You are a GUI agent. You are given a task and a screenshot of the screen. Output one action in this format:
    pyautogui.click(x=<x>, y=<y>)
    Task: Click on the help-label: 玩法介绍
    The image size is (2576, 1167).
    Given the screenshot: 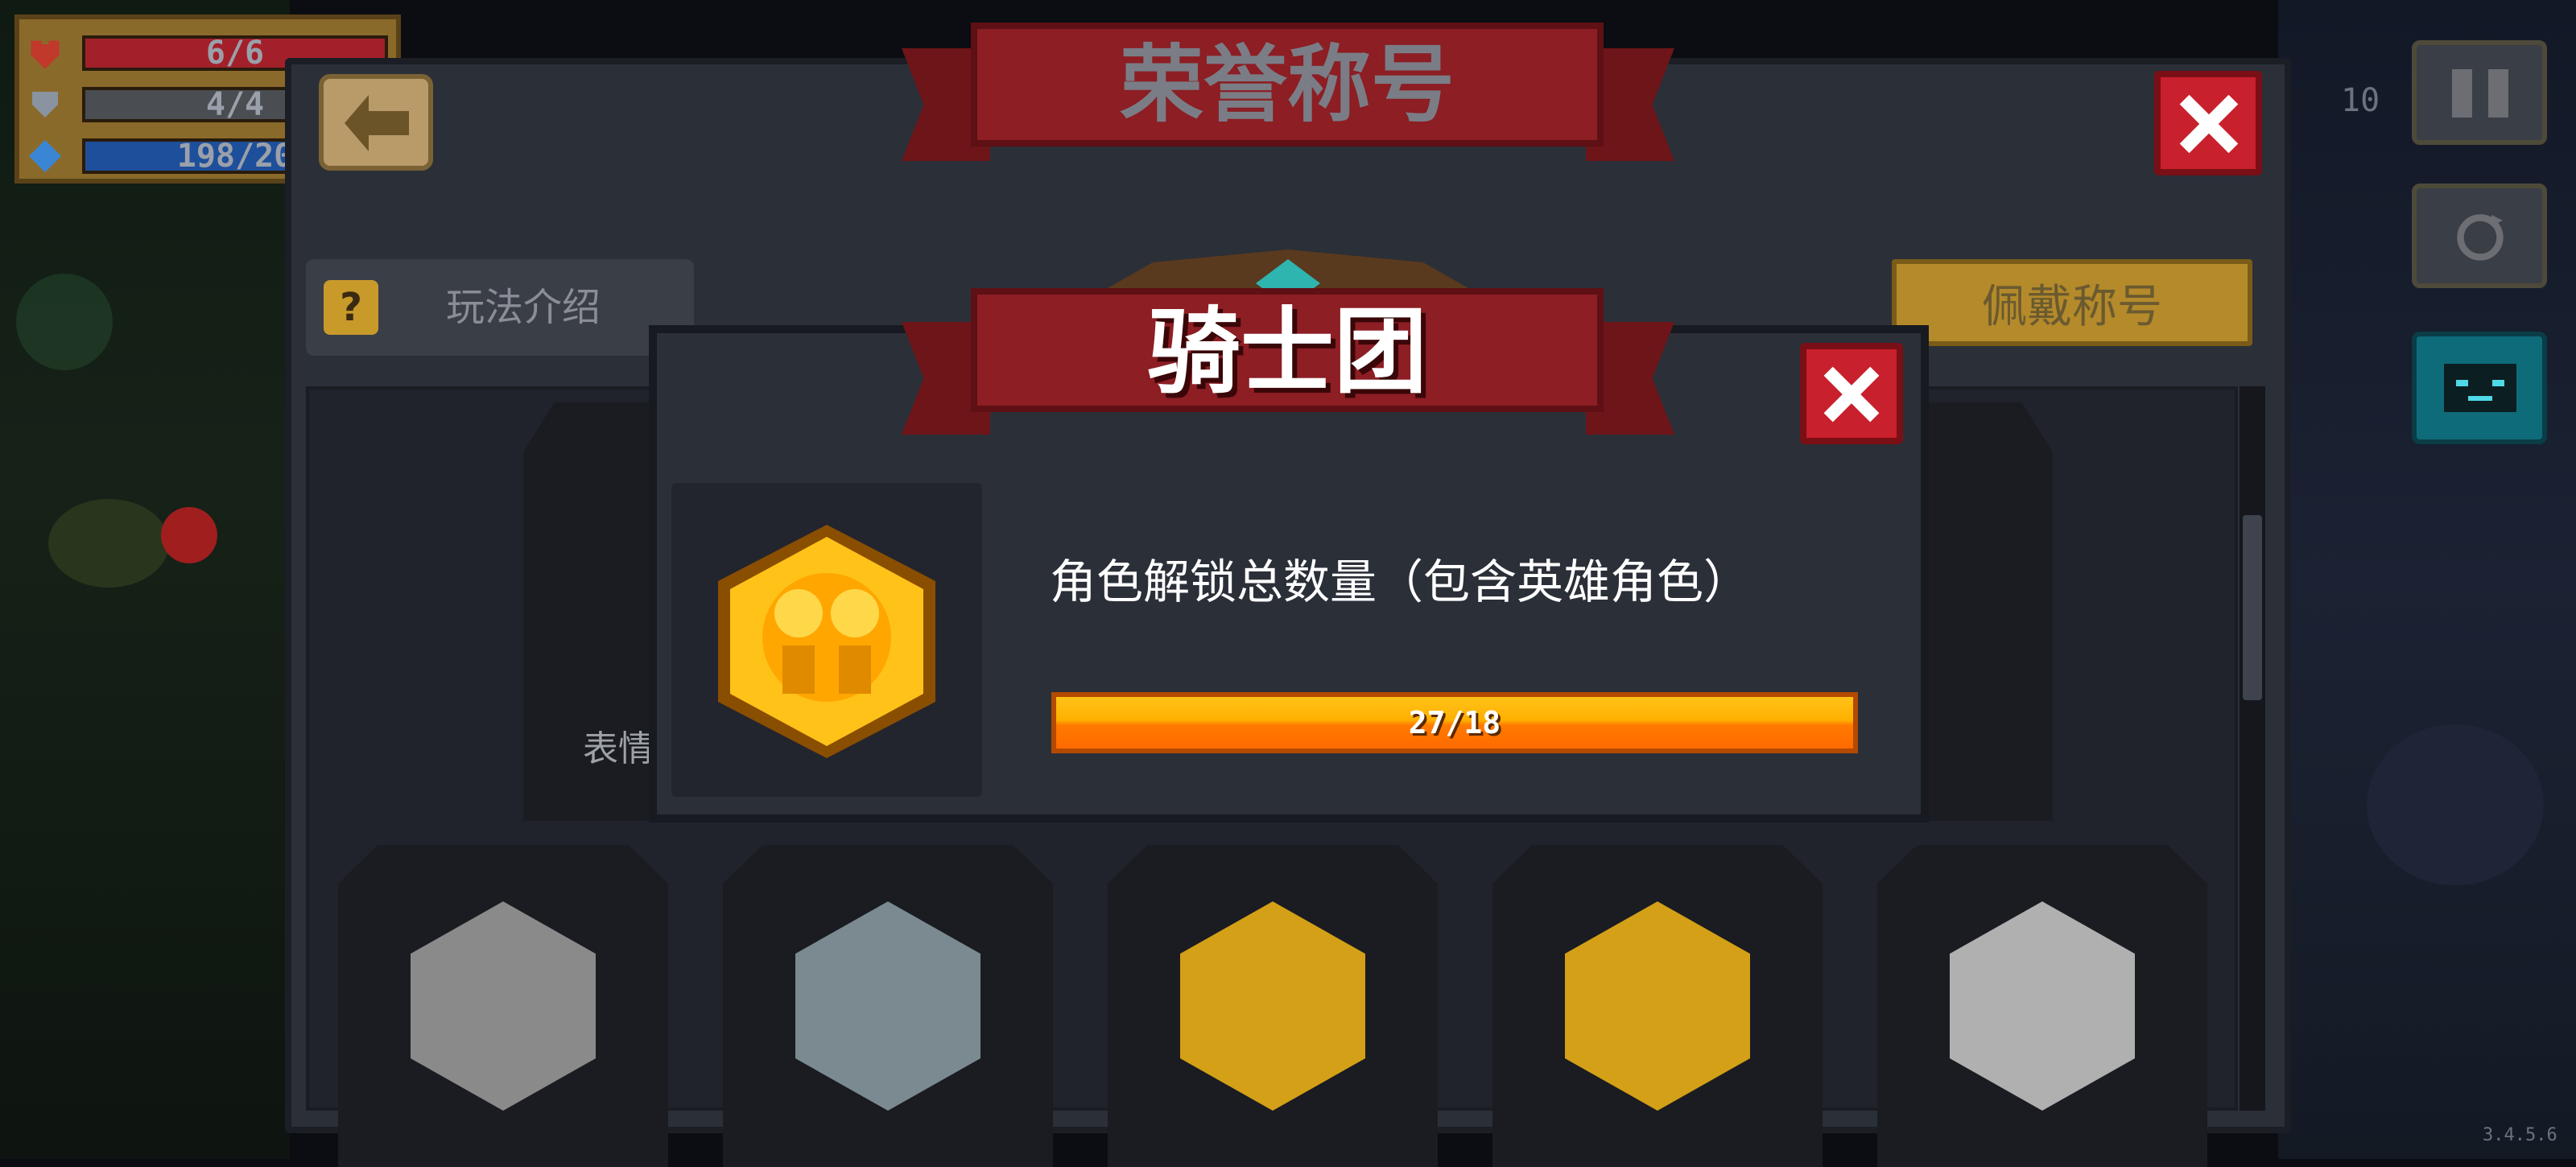 What is the action you would take?
    pyautogui.click(x=523, y=307)
    